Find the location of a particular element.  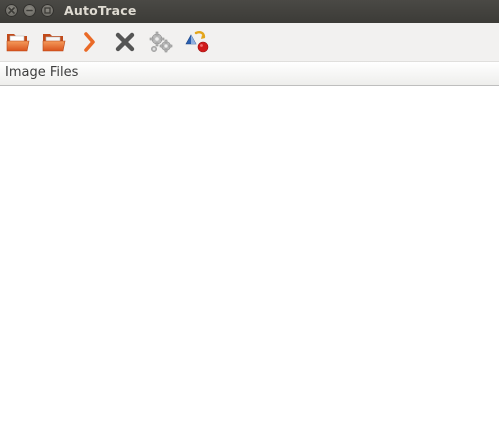

chevron-right-icon is located at coordinates (89, 42).